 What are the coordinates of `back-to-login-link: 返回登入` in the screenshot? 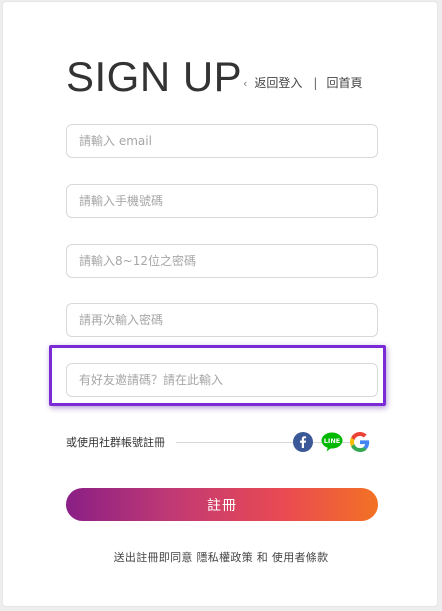 It's located at (278, 83).